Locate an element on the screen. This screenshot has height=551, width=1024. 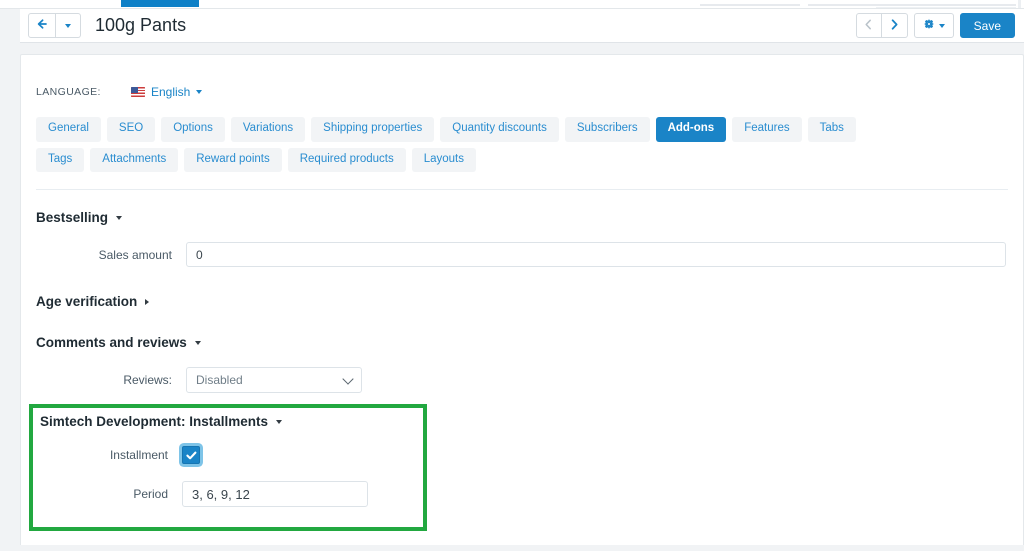
language-selector: English is located at coordinates (167, 92).